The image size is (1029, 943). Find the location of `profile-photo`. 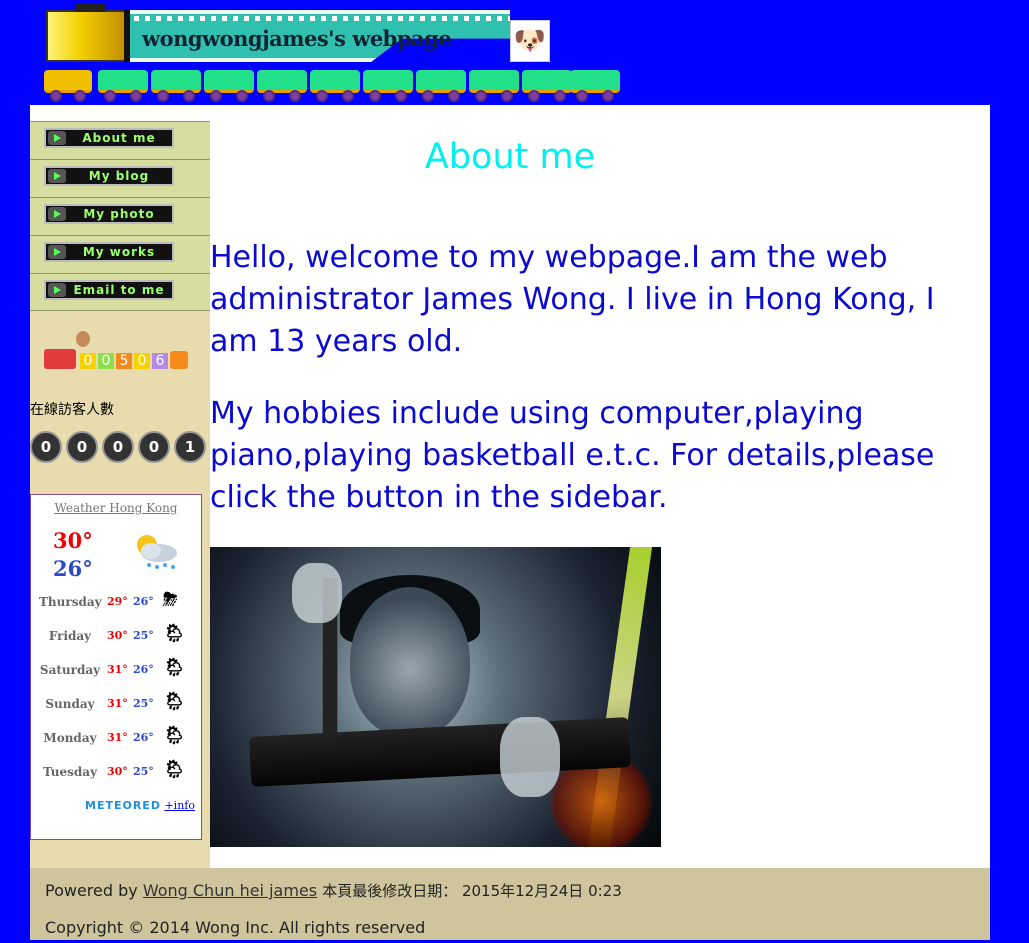

profile-photo is located at coordinates (435, 697).